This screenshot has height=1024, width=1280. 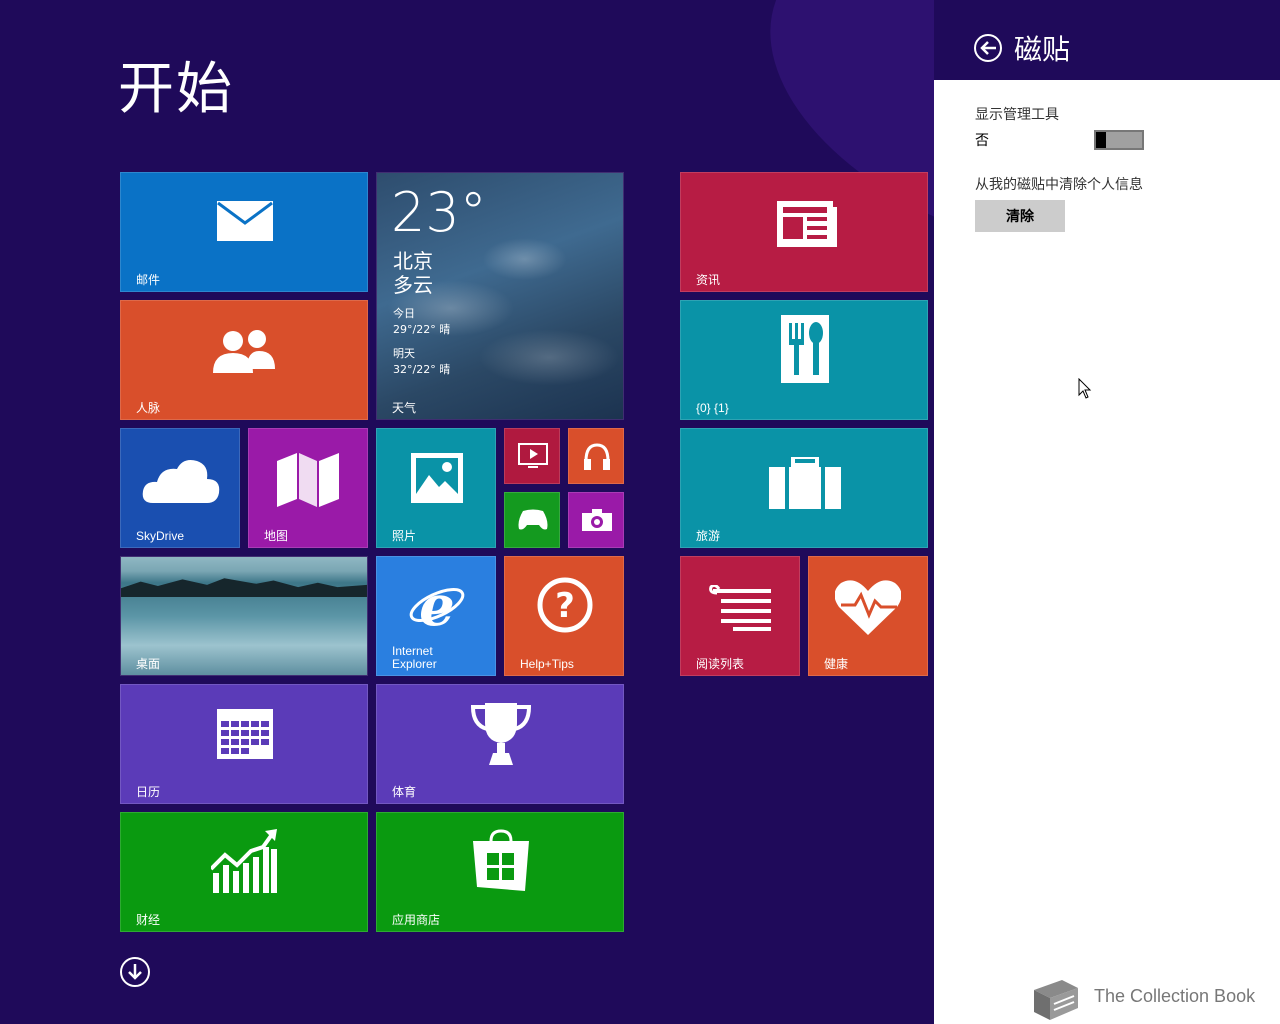 What do you see at coordinates (148, 280) in the screenshot?
I see `tile-mail-label: 邮件` at bounding box center [148, 280].